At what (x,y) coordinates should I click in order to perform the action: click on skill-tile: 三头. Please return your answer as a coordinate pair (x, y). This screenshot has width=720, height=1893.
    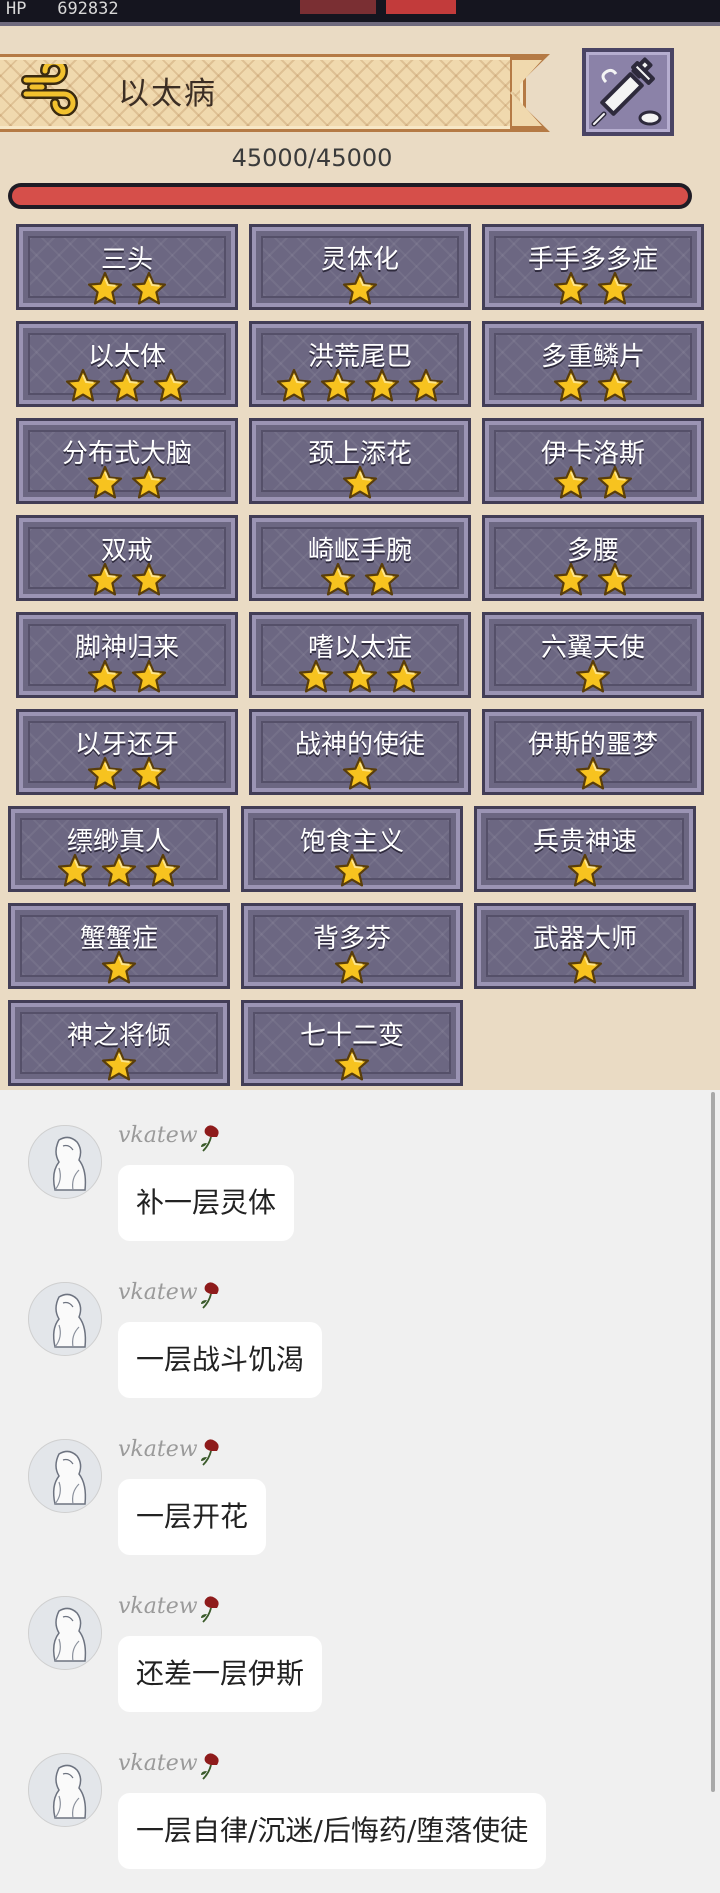
    Looking at the image, I should click on (127, 267).